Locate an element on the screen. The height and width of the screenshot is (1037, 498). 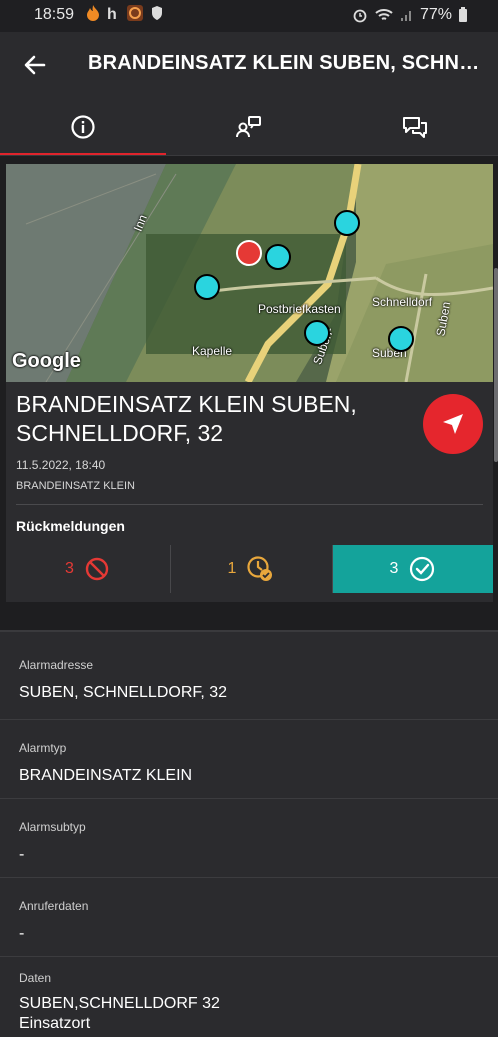
wifi-icon is located at coordinates (384, 14).